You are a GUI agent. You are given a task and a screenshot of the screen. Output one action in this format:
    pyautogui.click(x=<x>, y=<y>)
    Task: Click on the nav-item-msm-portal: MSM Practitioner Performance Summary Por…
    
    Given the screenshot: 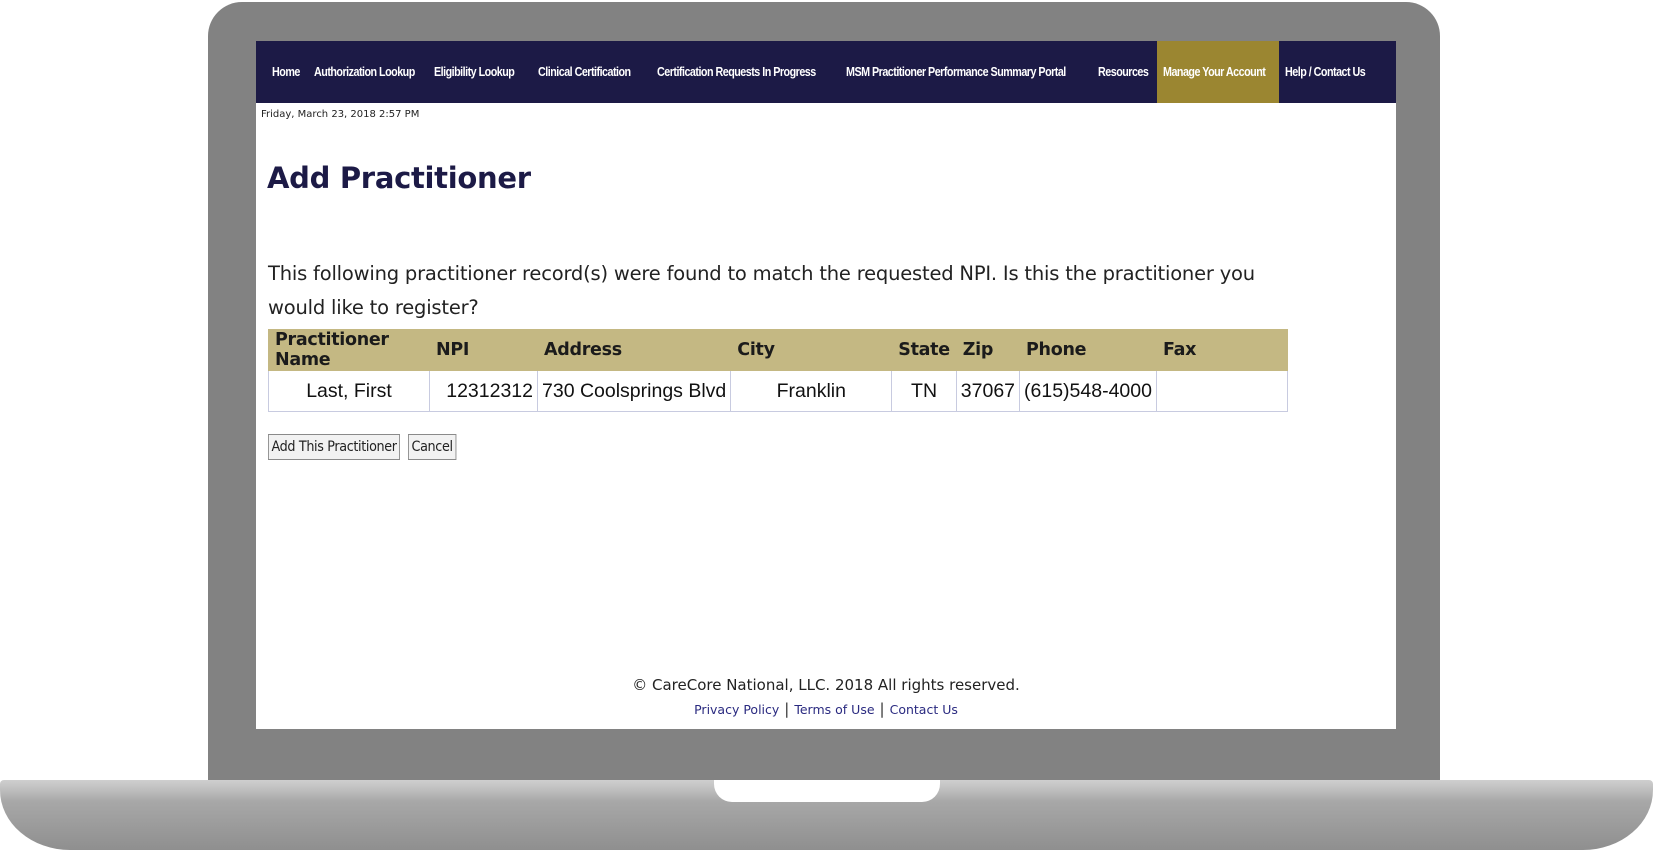 What is the action you would take?
    pyautogui.click(x=966, y=72)
    